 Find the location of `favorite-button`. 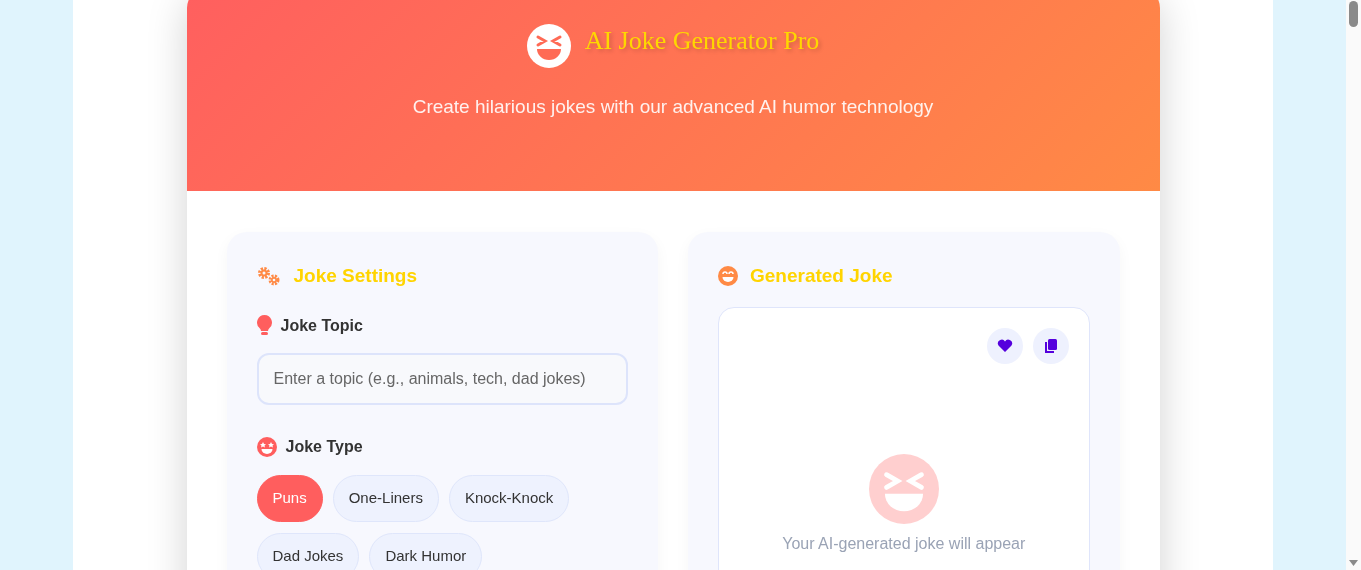

favorite-button is located at coordinates (1004, 345).